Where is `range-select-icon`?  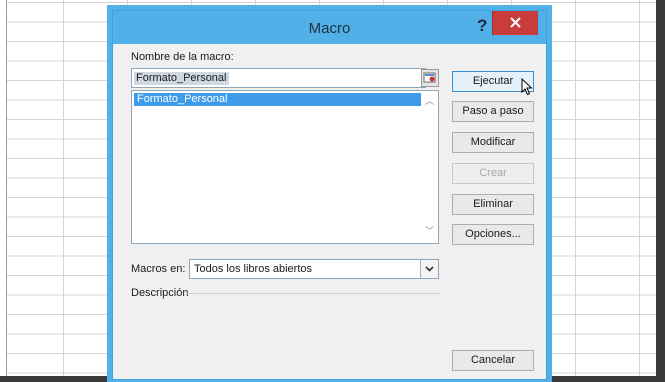 range-select-icon is located at coordinates (429, 77).